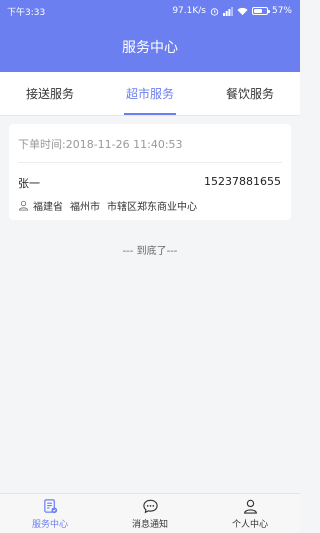  What do you see at coordinates (152, 207) in the screenshot?
I see `address-detail: 市辖区郑东商业中心` at bounding box center [152, 207].